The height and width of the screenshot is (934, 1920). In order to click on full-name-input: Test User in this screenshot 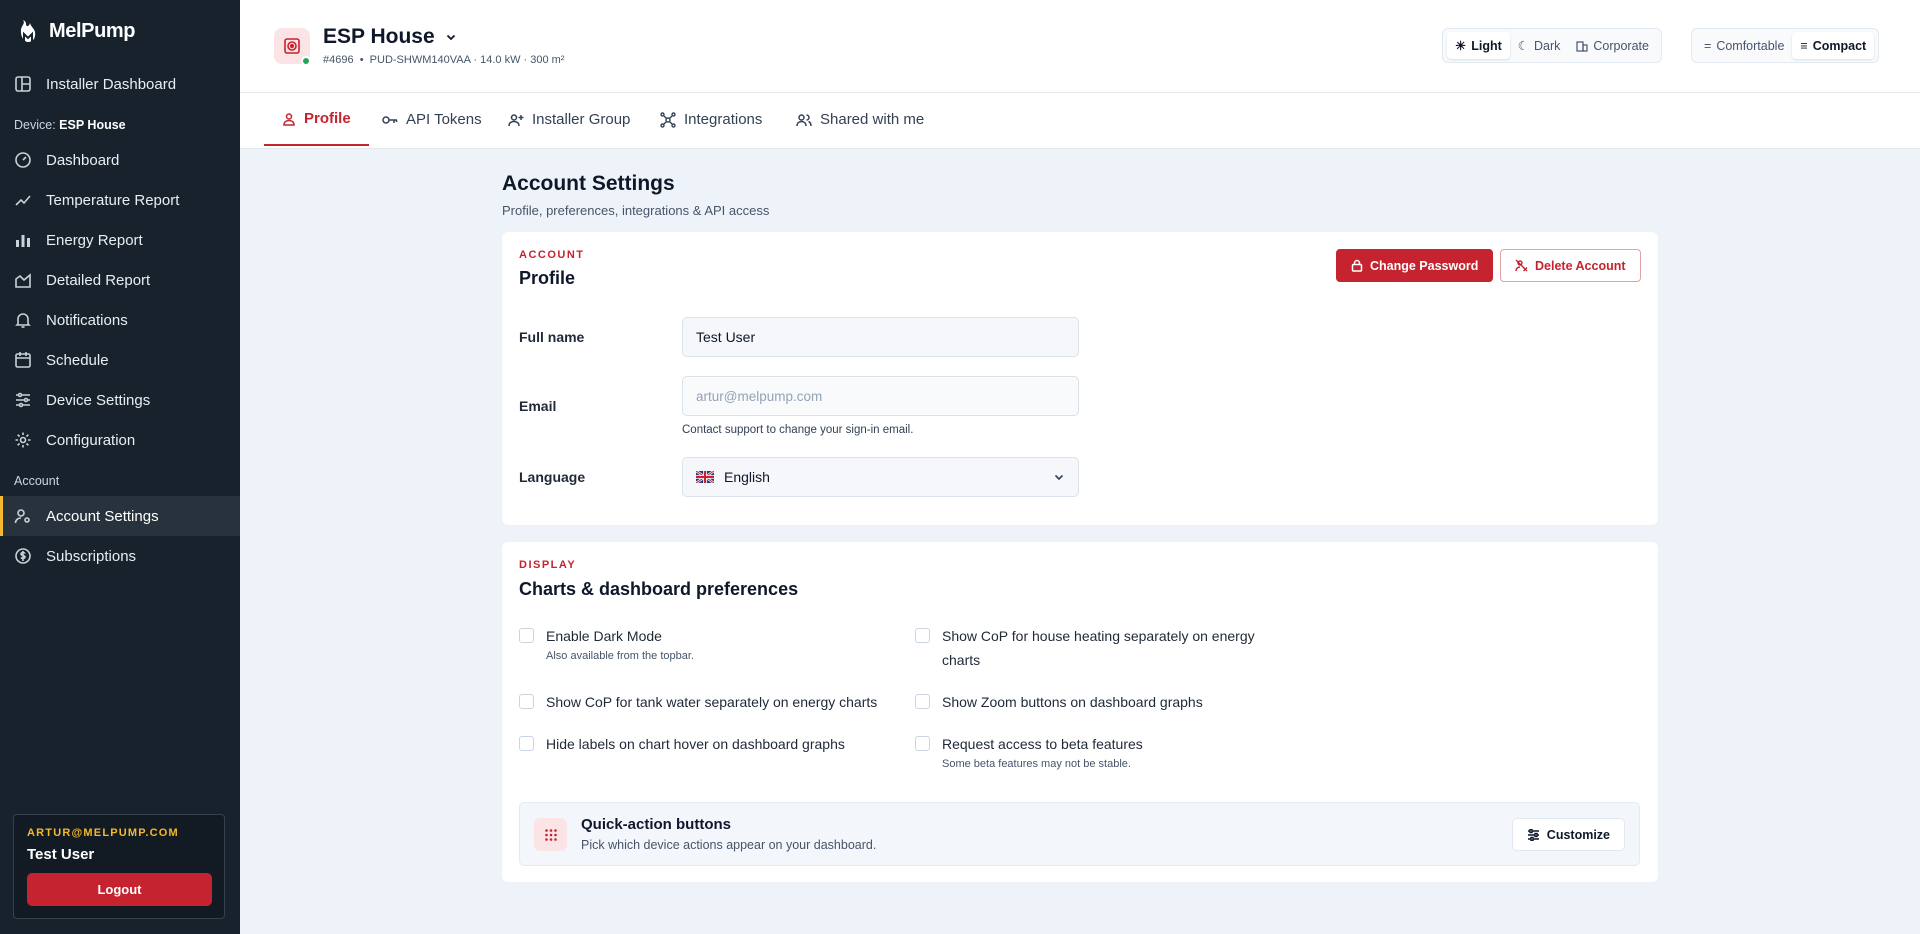, I will do `click(880, 337)`.